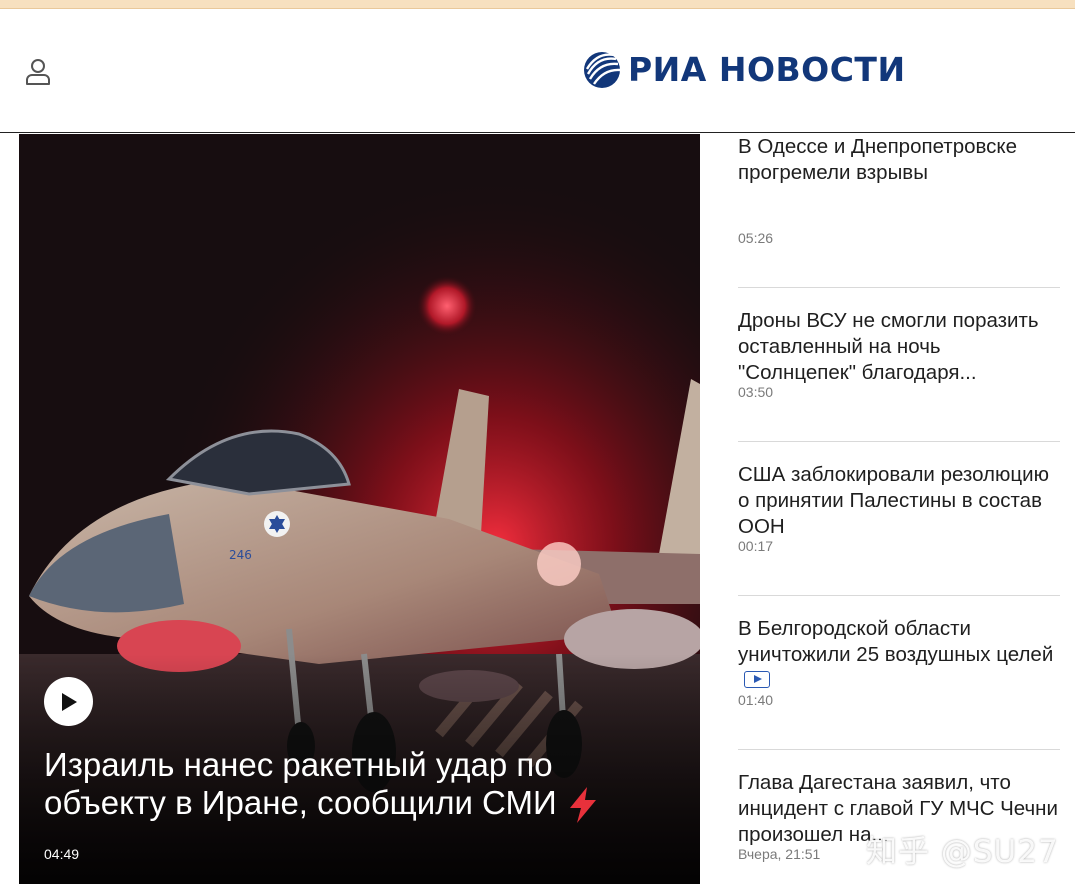  What do you see at coordinates (602, 70) in the screenshot?
I see `ria-logo-icon` at bounding box center [602, 70].